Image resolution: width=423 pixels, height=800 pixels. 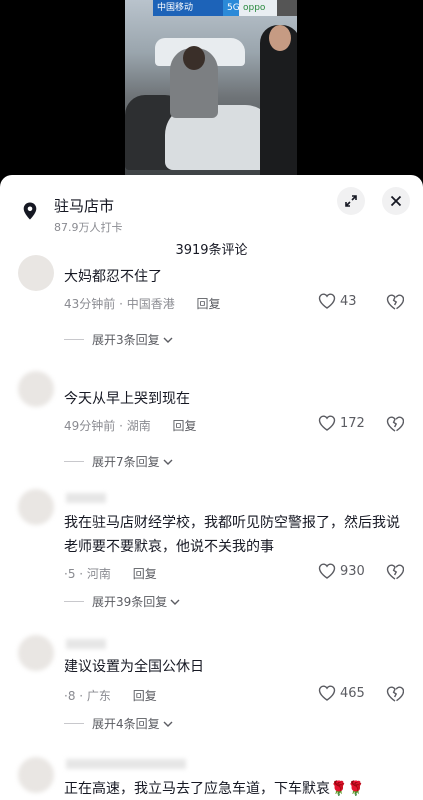 I want to click on comment-meta: 43分钟前 · 中国香港 回复, so click(x=142, y=303).